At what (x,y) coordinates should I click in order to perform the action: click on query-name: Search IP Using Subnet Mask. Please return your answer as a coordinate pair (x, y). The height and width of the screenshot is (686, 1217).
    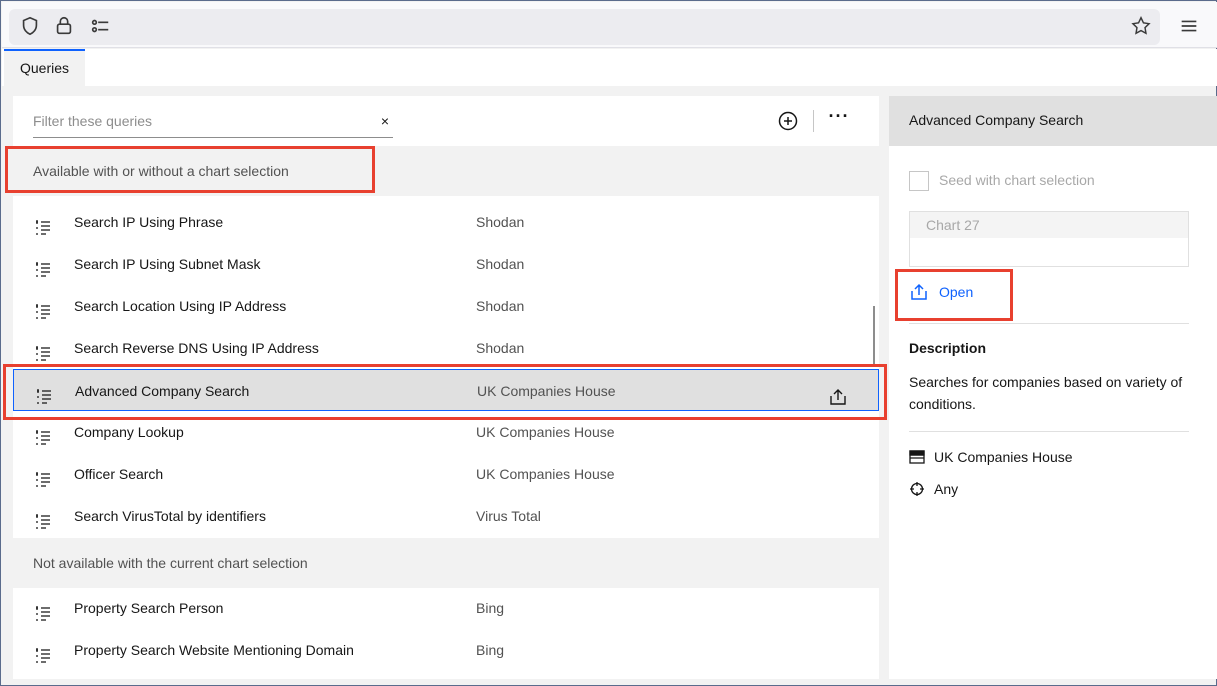
    Looking at the image, I should click on (167, 264).